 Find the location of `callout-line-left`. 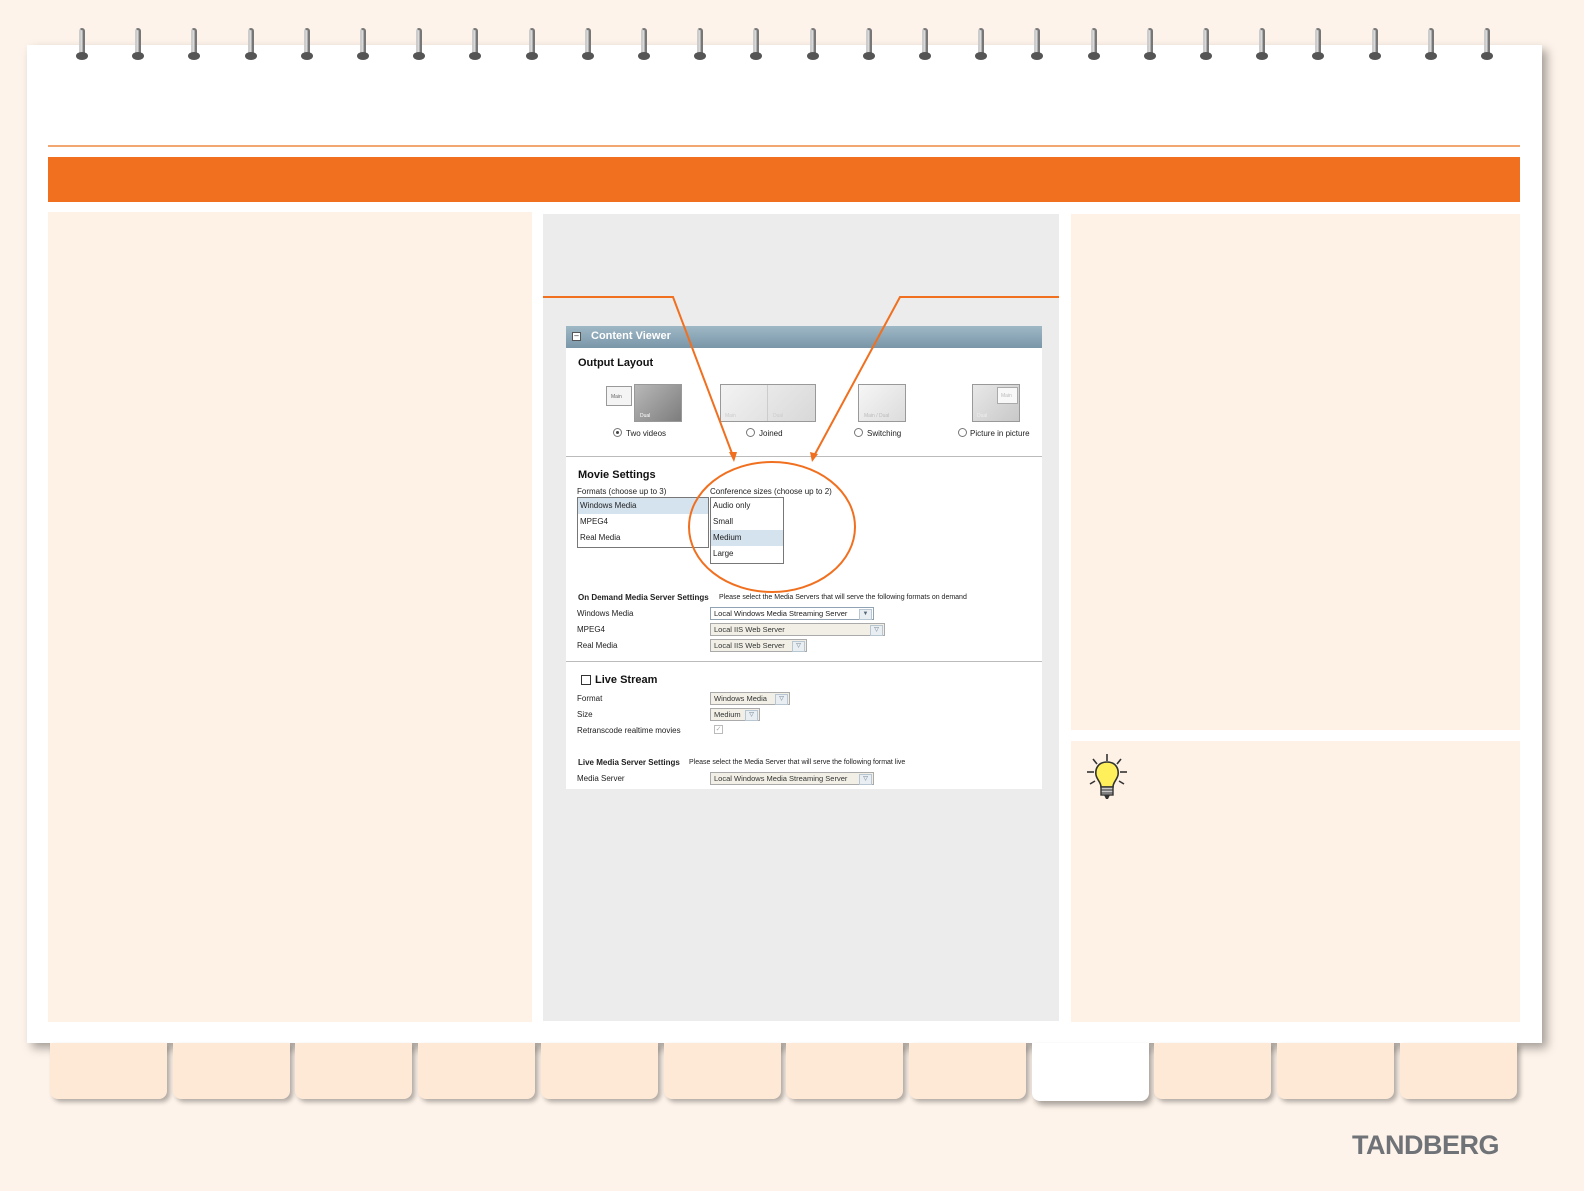

callout-line-left is located at coordinates (638, 376).